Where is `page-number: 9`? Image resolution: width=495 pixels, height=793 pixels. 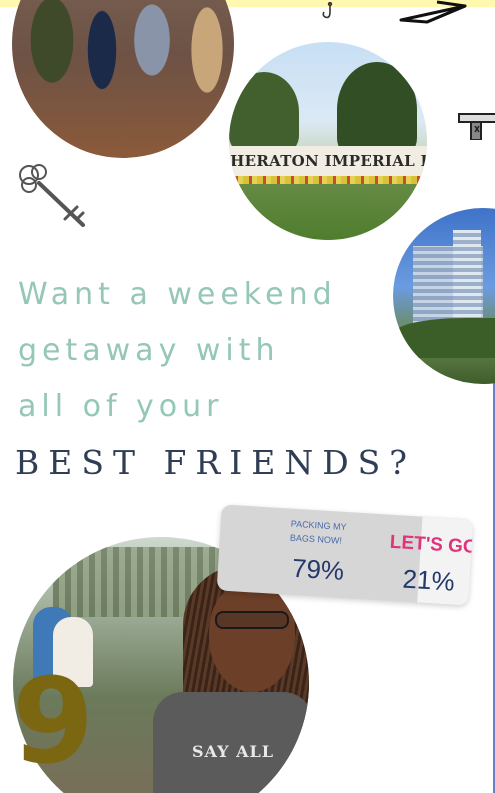
page-number: 9 is located at coordinates (53, 721).